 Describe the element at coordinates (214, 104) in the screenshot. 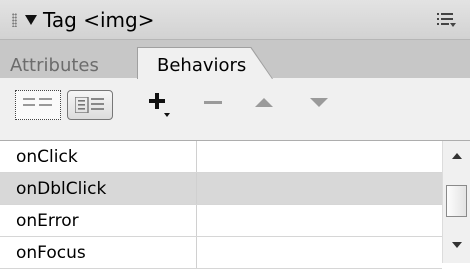

I see `remove-behavior-minus-icon` at that location.